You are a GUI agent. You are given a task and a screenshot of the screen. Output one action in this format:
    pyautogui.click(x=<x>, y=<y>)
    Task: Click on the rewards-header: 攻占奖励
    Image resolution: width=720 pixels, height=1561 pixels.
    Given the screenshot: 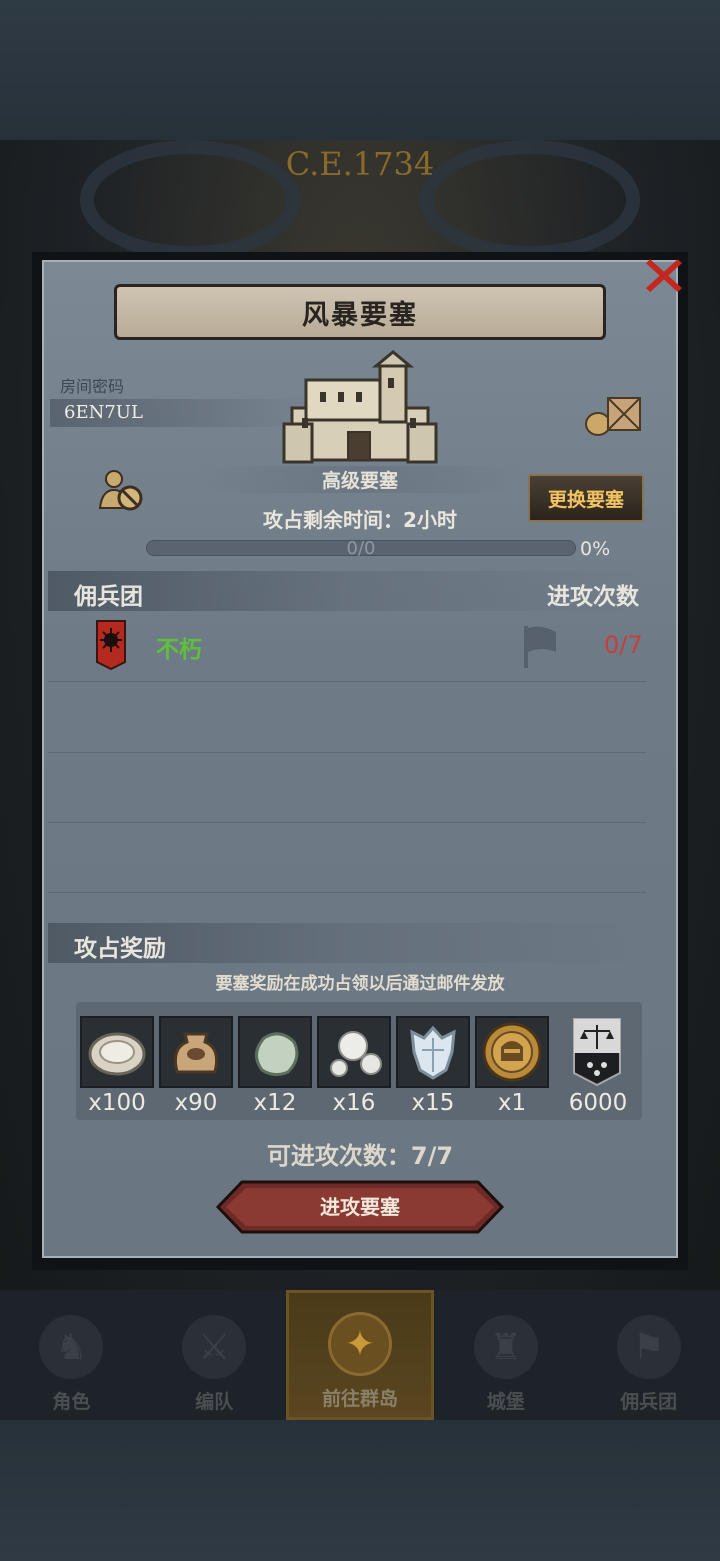 What is the action you would take?
    pyautogui.click(x=120, y=949)
    